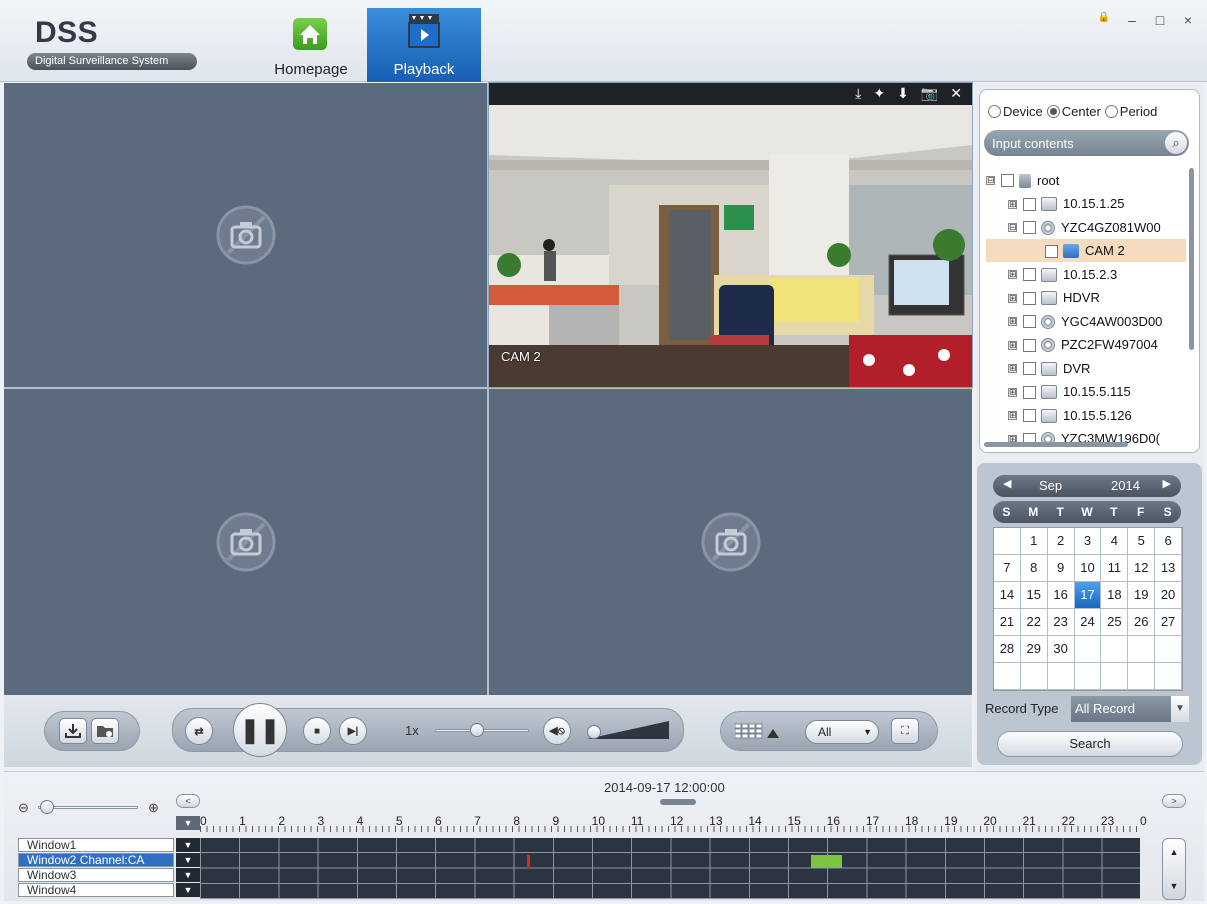 This screenshot has width=1207, height=904. What do you see at coordinates (1174, 801) in the screenshot?
I see `timeline-scroll-right-button: >` at bounding box center [1174, 801].